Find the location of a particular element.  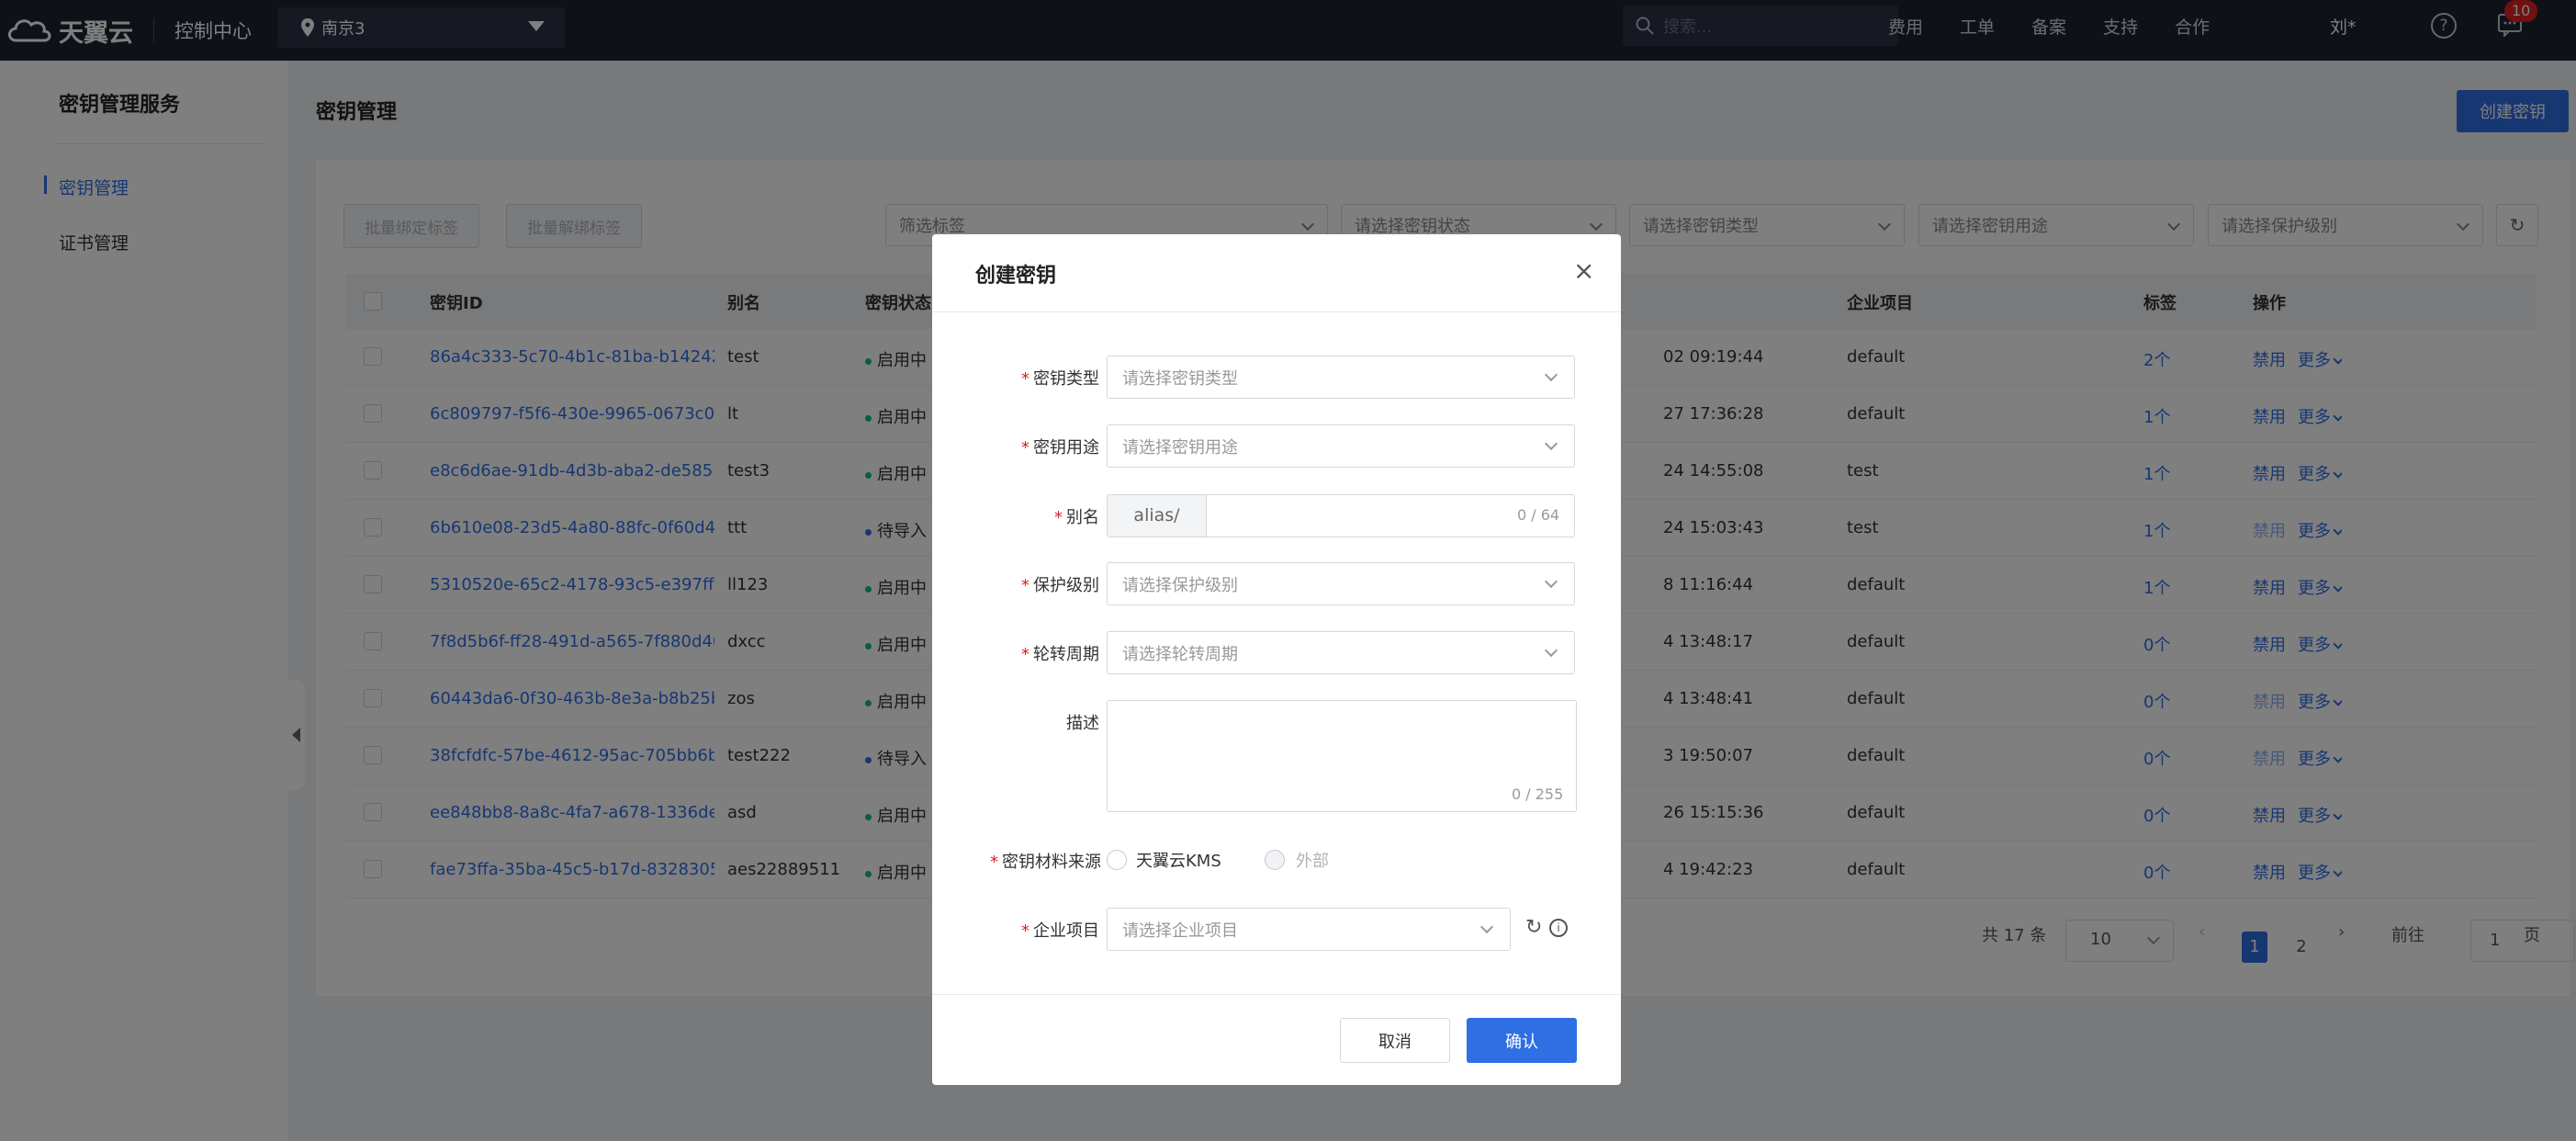

rotation-period-select: 请选择轮转周期 is located at coordinates (1341, 652).